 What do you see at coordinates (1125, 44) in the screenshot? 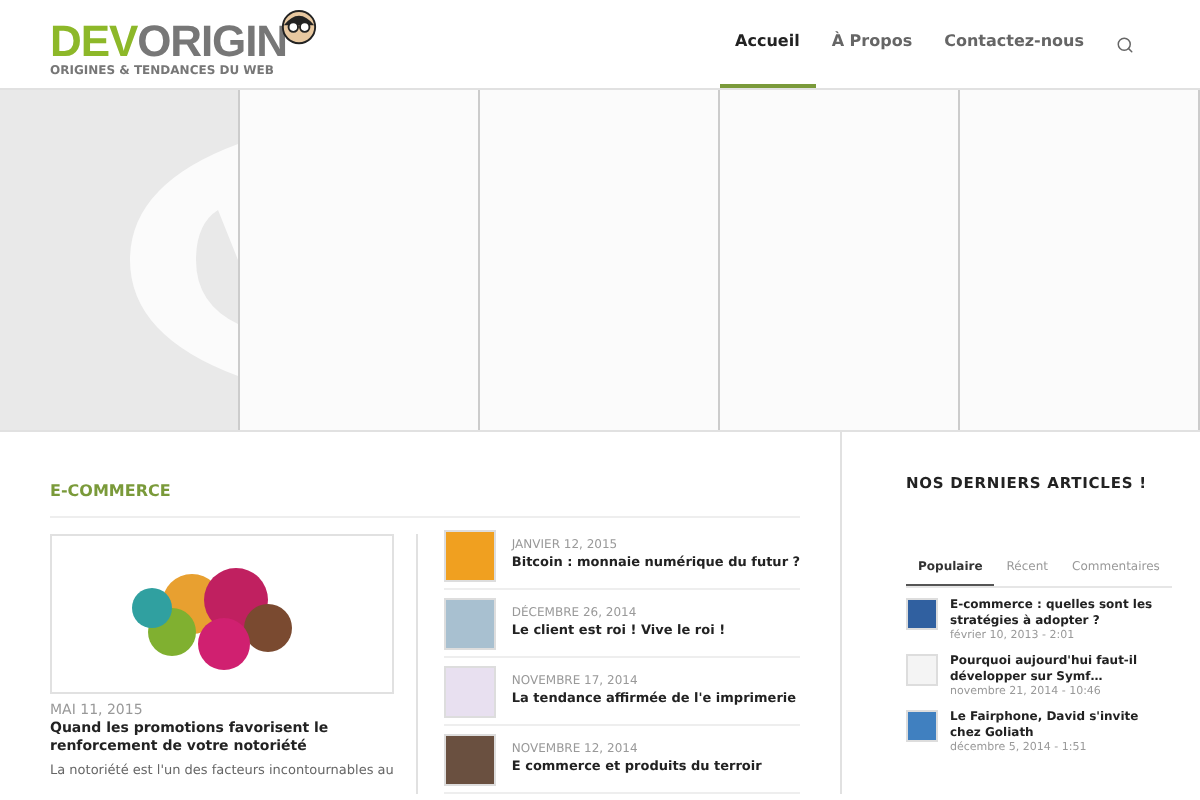
I see `search-icon` at bounding box center [1125, 44].